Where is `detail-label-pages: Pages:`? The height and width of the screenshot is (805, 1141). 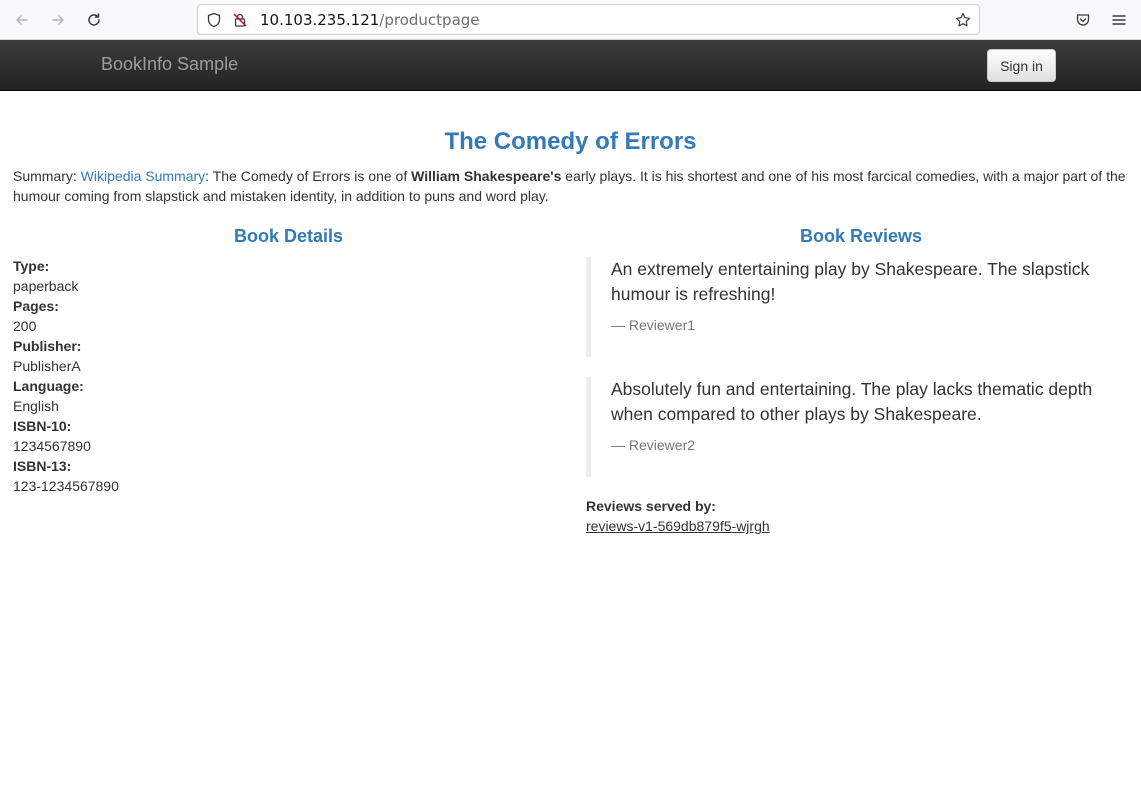
detail-label-pages: Pages: is located at coordinates (36, 306).